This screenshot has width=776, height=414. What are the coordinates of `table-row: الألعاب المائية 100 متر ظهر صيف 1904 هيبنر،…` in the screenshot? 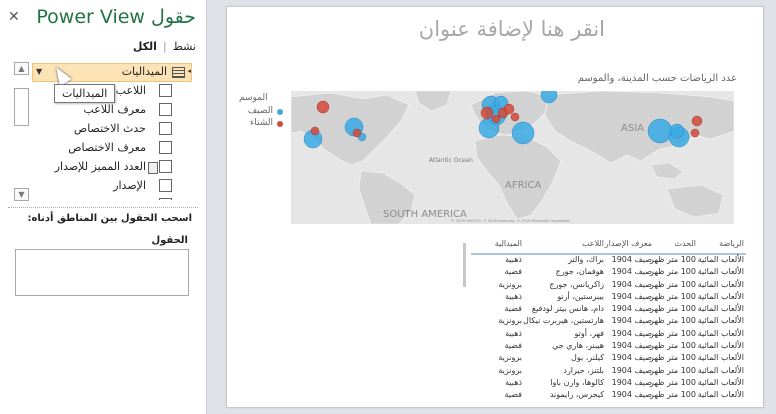 It's located at (608, 347).